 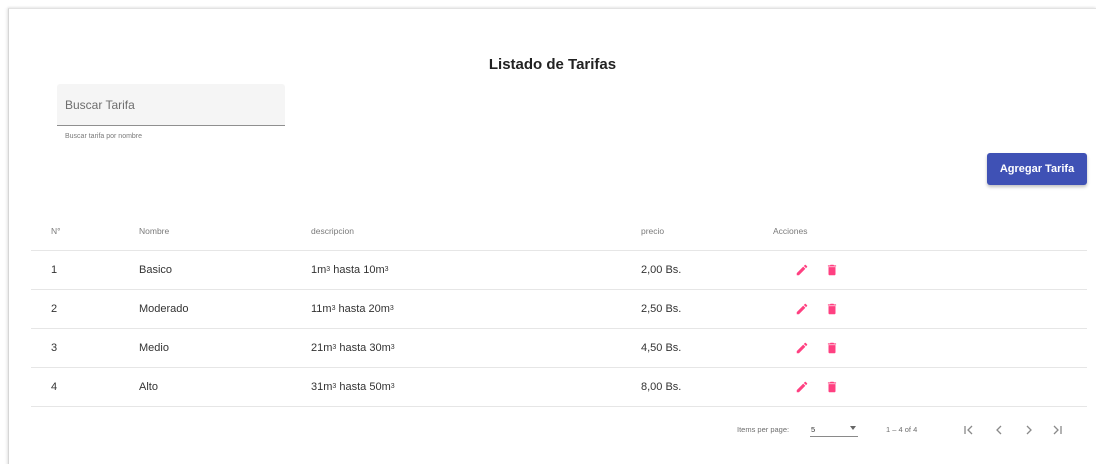 I want to click on page-size-value: 5, so click(x=813, y=429).